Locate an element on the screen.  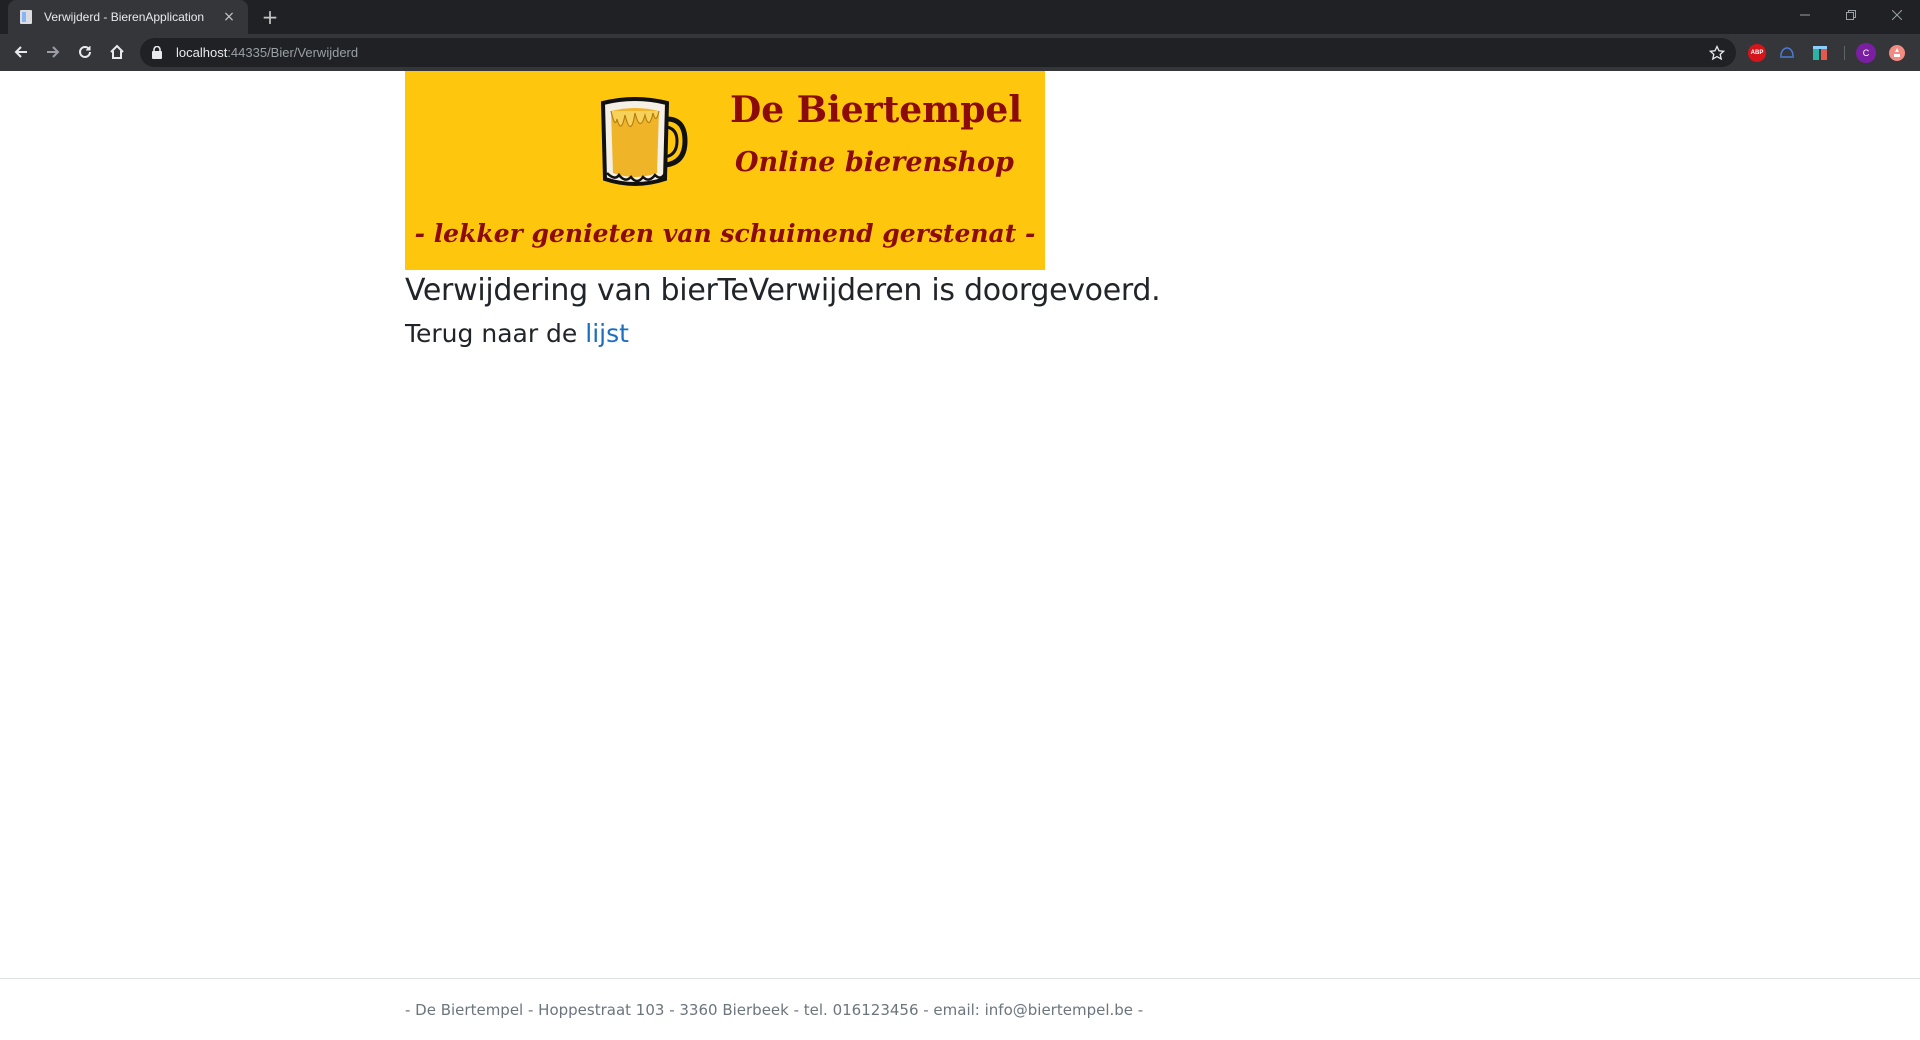
url-path: :44335/Bier/Verwijderd is located at coordinates (293, 52).